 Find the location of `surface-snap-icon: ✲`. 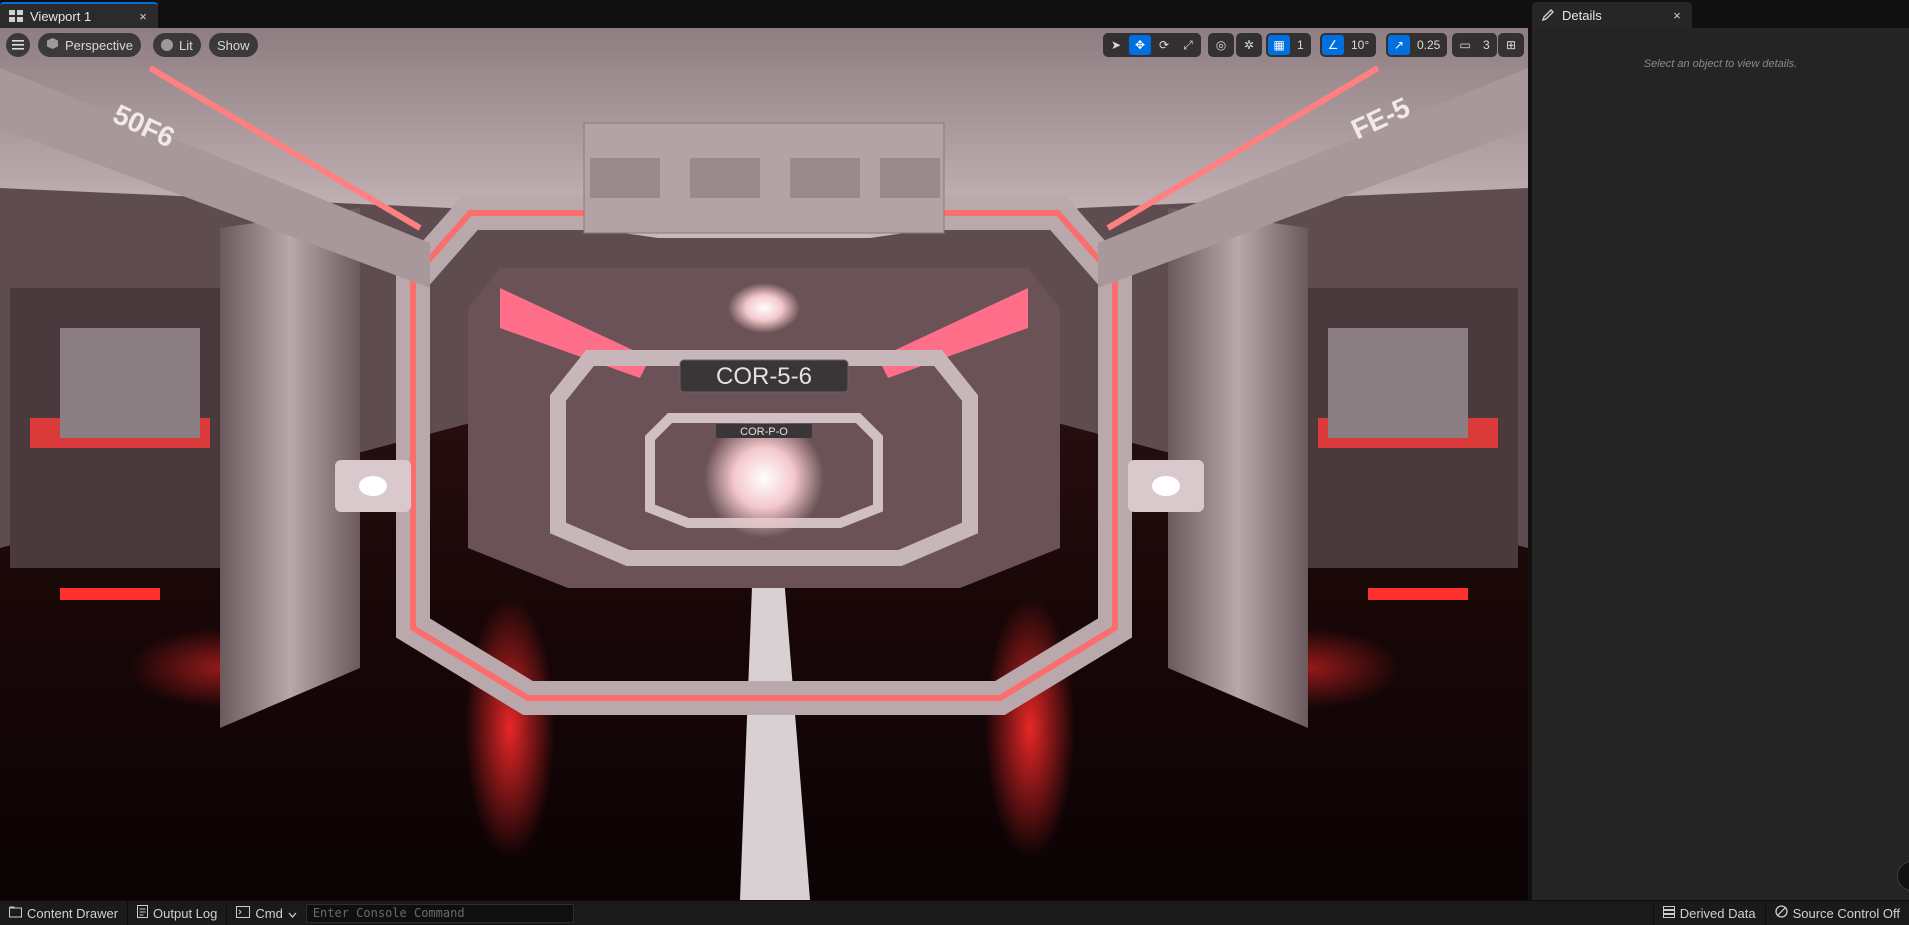

surface-snap-icon: ✲ is located at coordinates (1249, 45).